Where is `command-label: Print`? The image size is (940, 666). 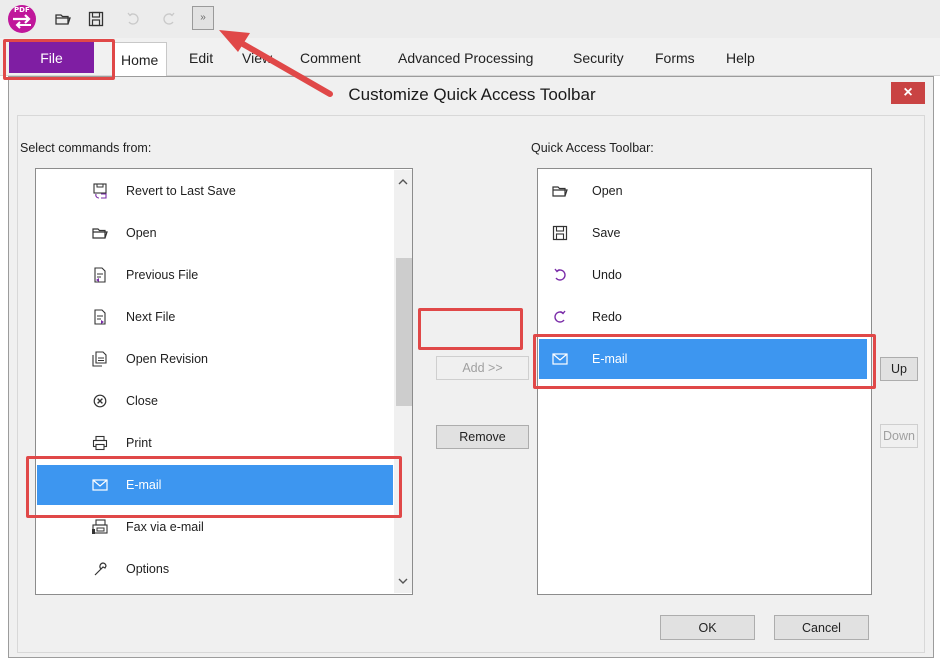 command-label: Print is located at coordinates (139, 443).